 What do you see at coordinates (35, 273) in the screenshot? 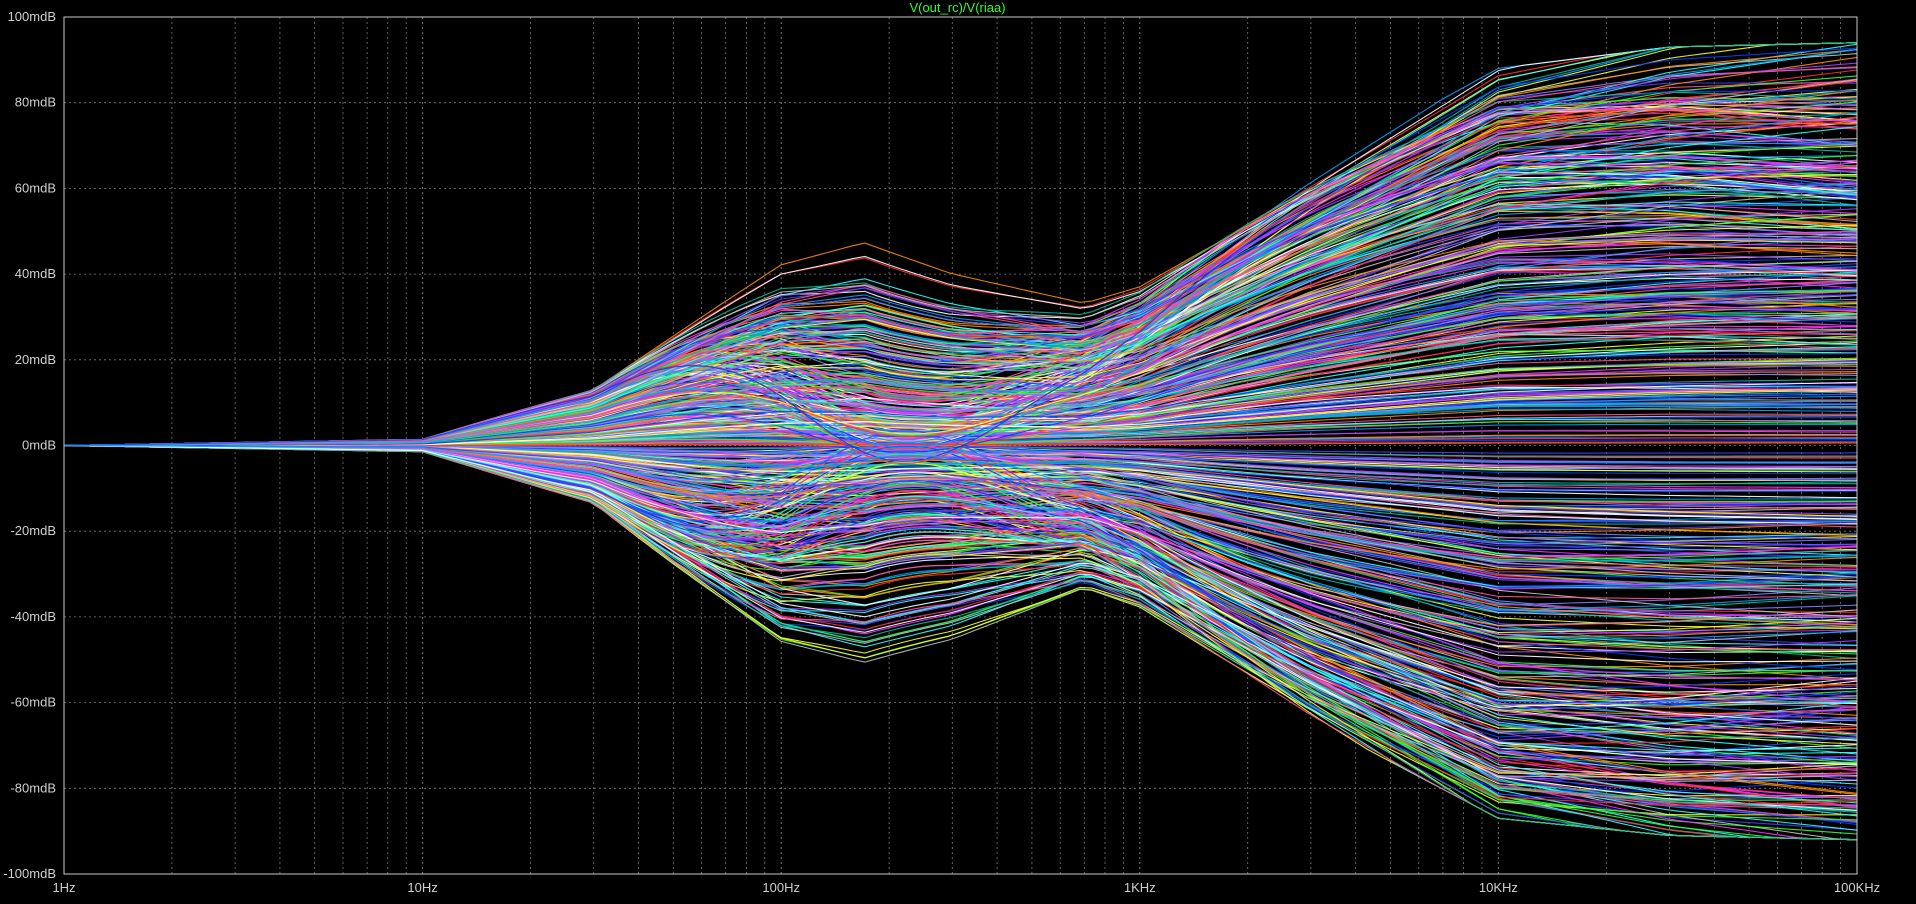
I see `y-tick-label: 40mdB` at bounding box center [35, 273].